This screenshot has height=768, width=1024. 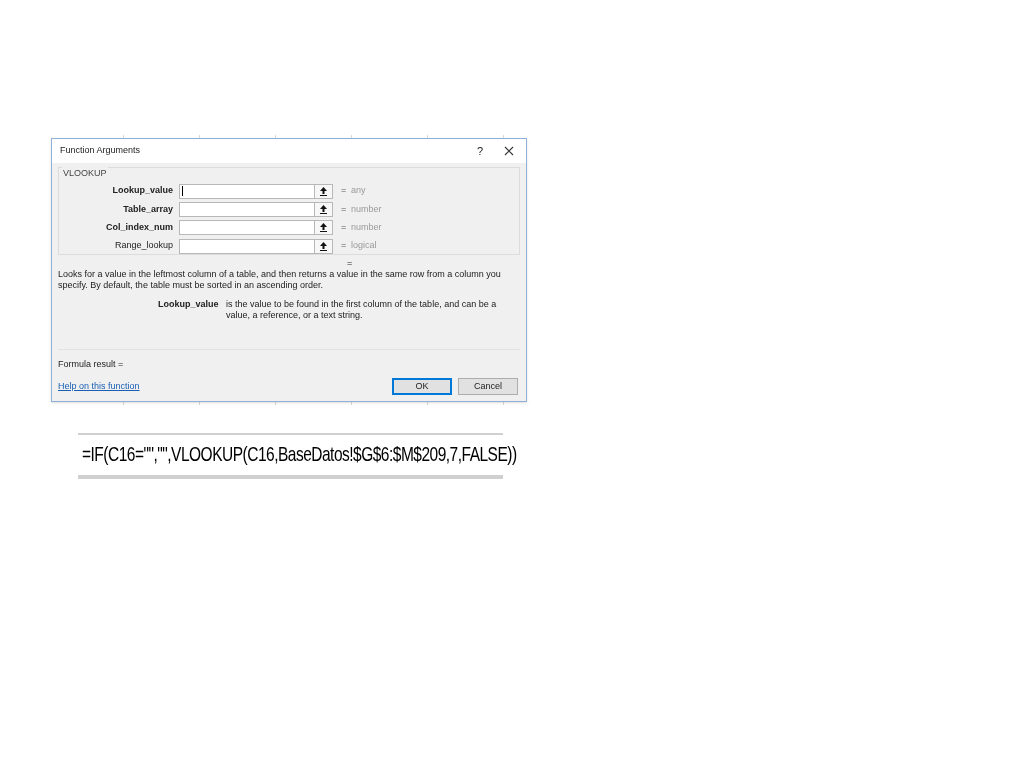 I want to click on argument-type: logical, so click(x=364, y=246).